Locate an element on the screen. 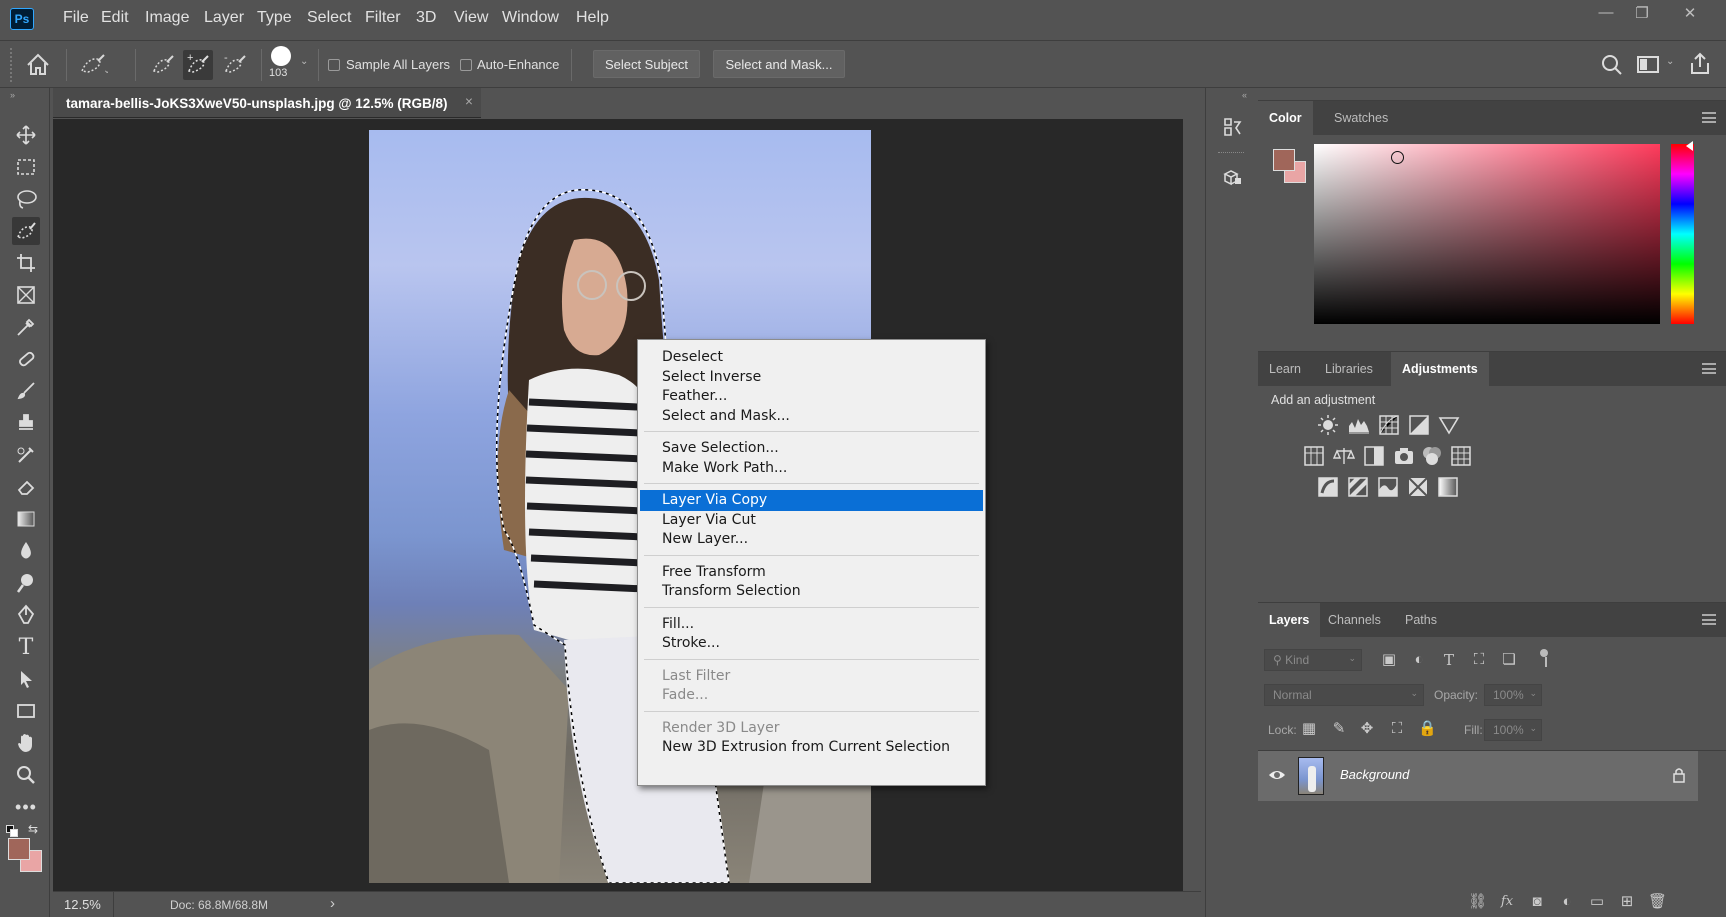 The width and height of the screenshot is (1726, 917). opacity-input: 100% ⌄ is located at coordinates (1513, 695).